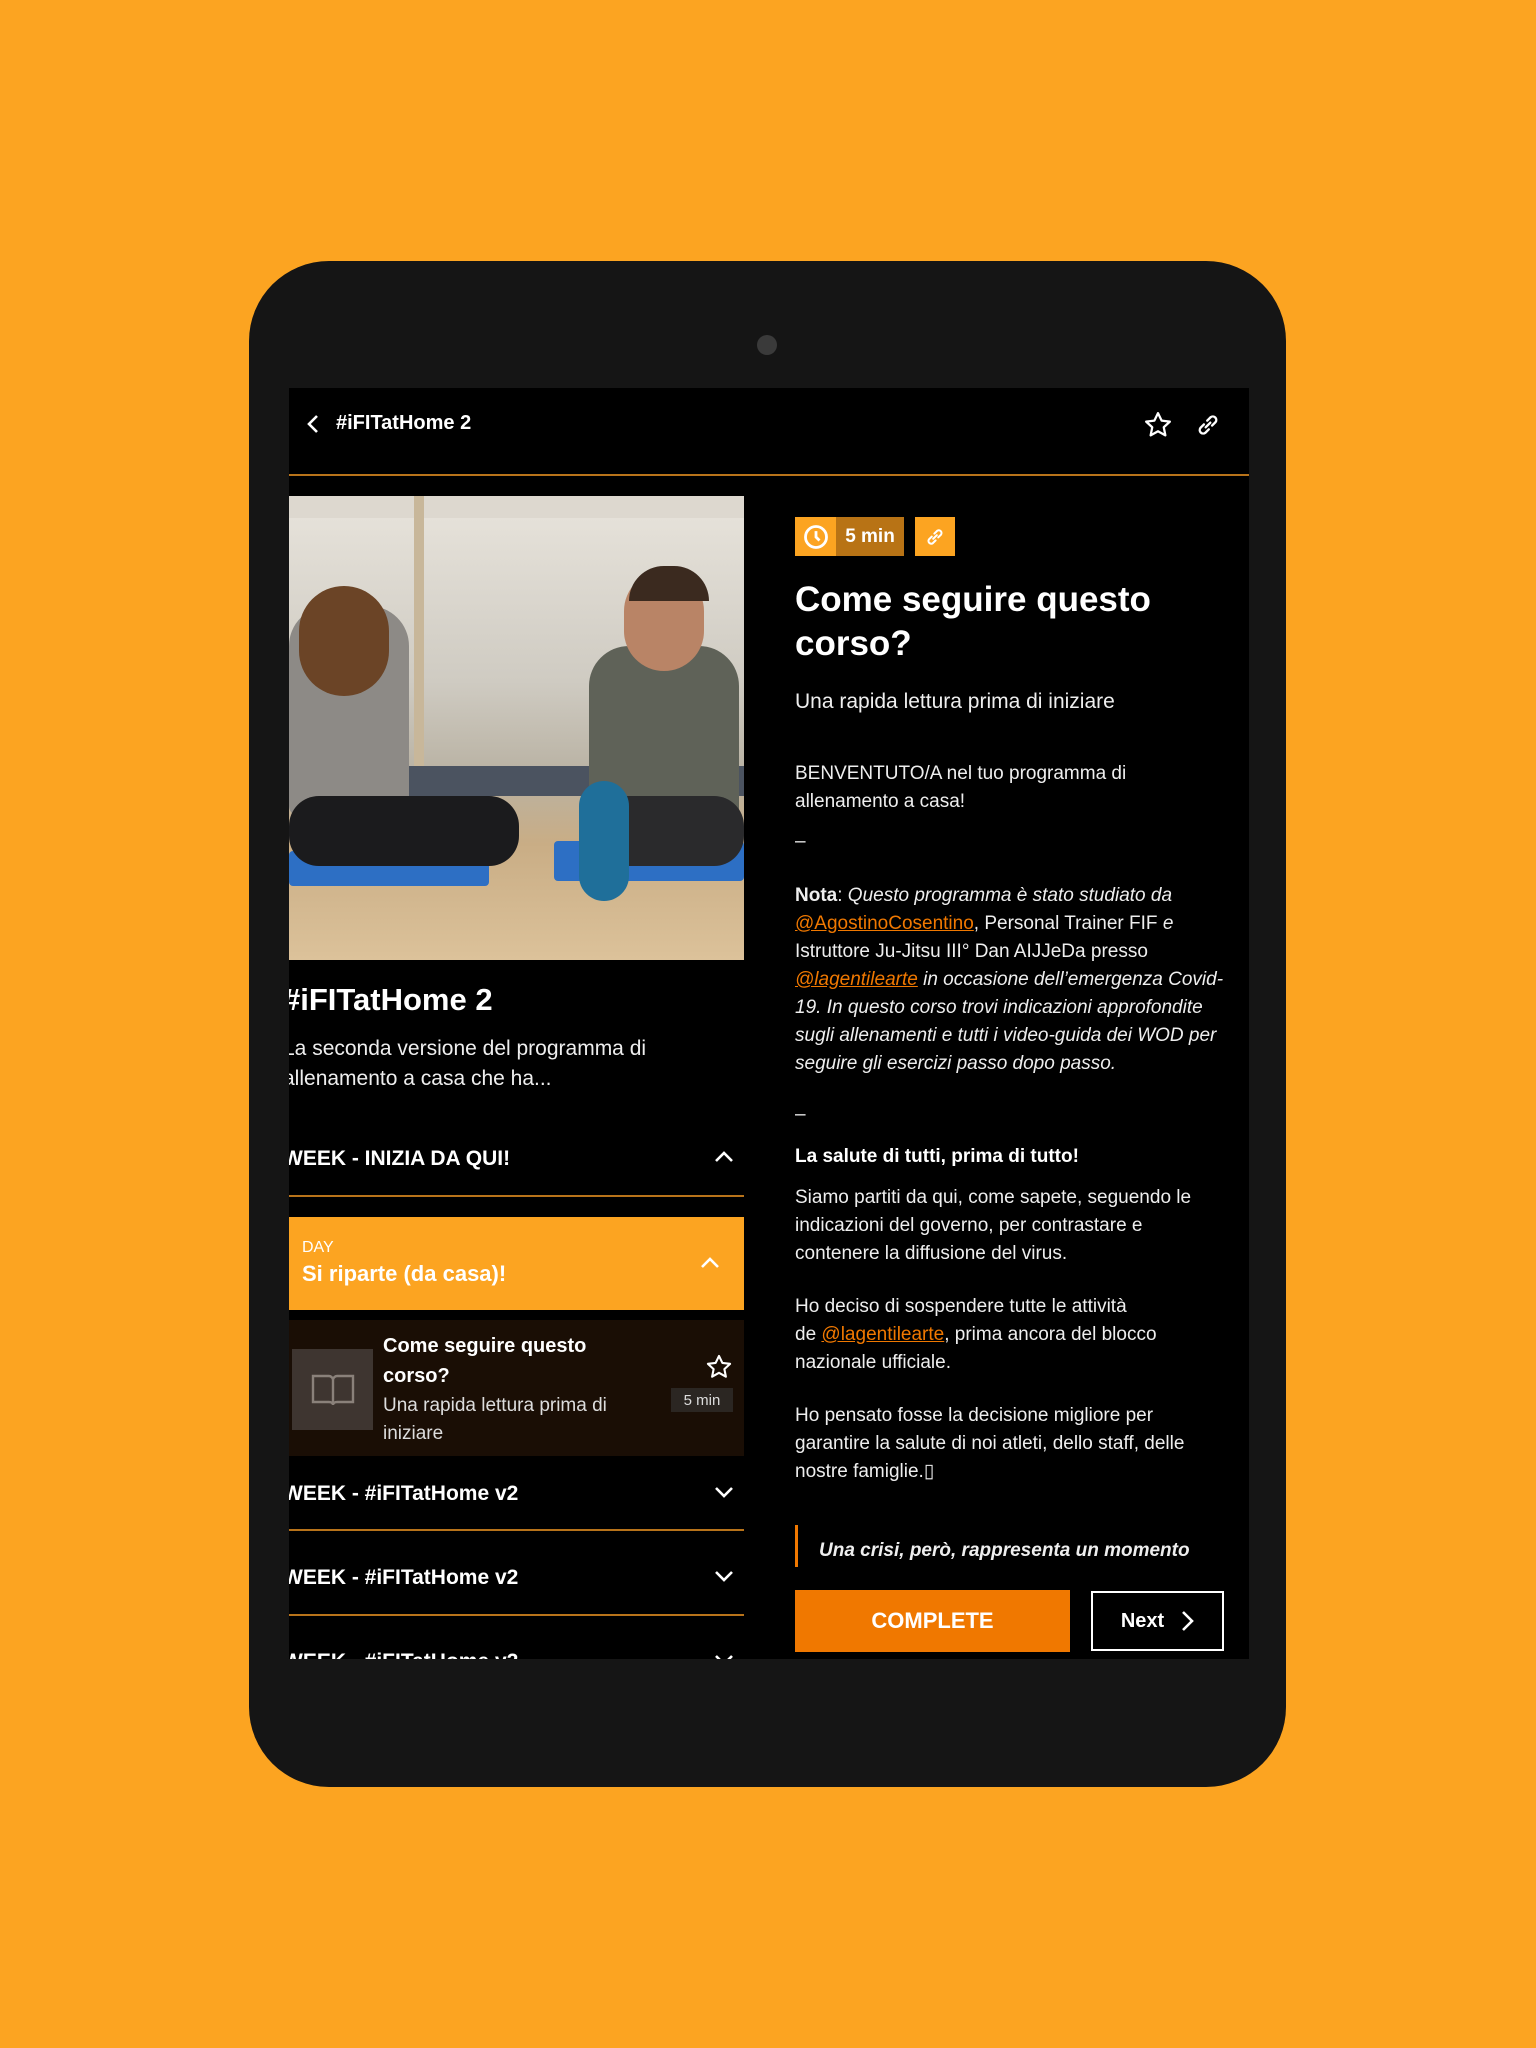 The width and height of the screenshot is (1536, 2048). I want to click on week-accordion-4: WEEK - #iFITatHome v2, so click(516, 1651).